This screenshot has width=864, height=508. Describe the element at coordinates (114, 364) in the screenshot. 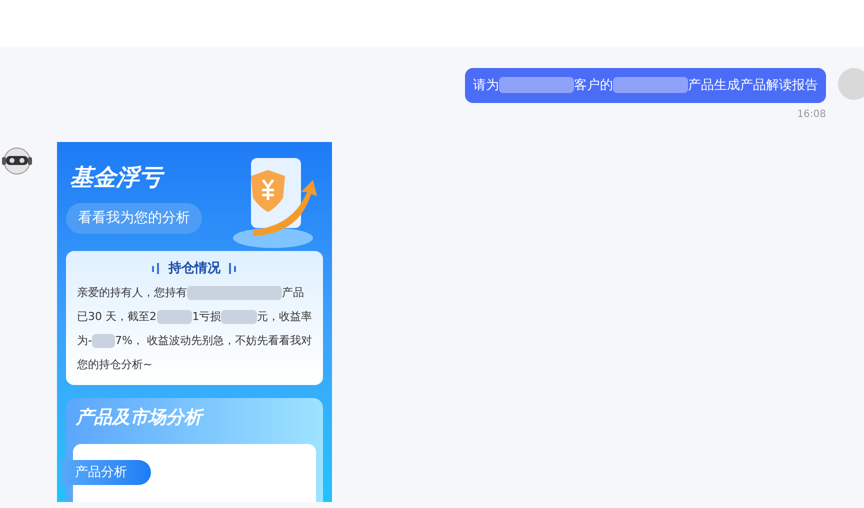

I see `message-text: 您的持仓分析~` at that location.